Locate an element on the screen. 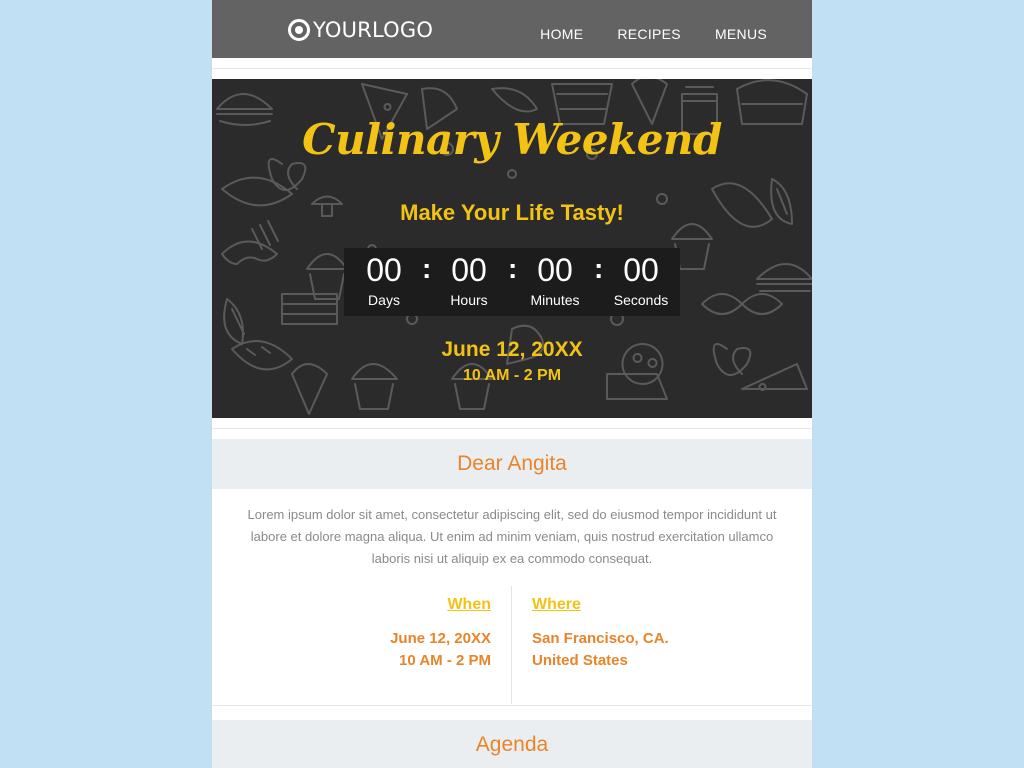  nav-menus-link: MENUS is located at coordinates (741, 34).